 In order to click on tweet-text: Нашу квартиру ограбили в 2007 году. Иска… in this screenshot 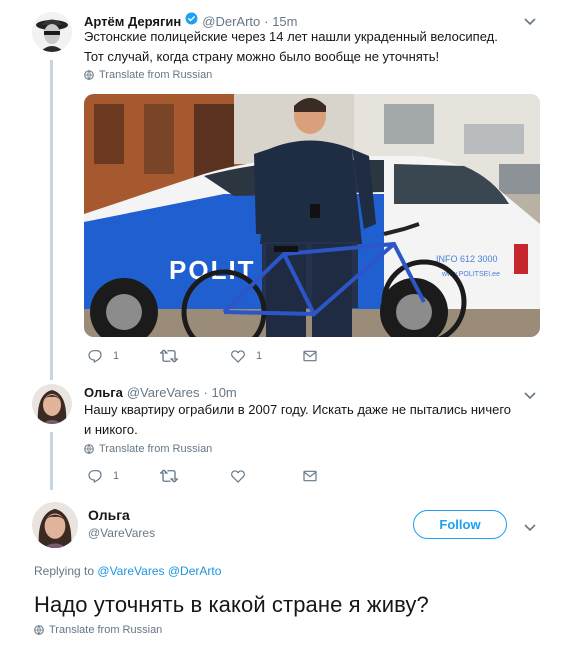, I will do `click(298, 409)`.